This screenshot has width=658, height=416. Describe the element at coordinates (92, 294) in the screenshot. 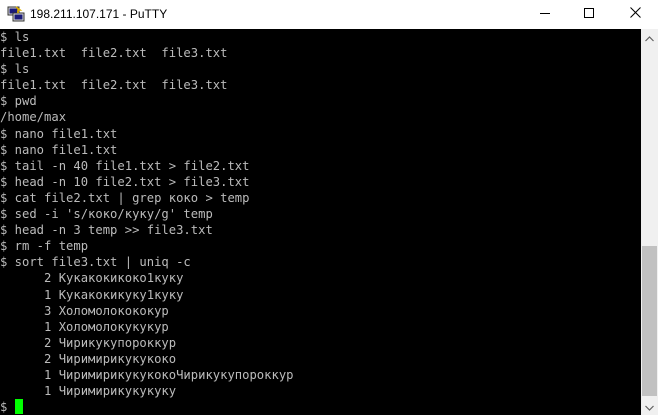

I see `terminal-line: 1 Кукакокикуку1куку` at that location.